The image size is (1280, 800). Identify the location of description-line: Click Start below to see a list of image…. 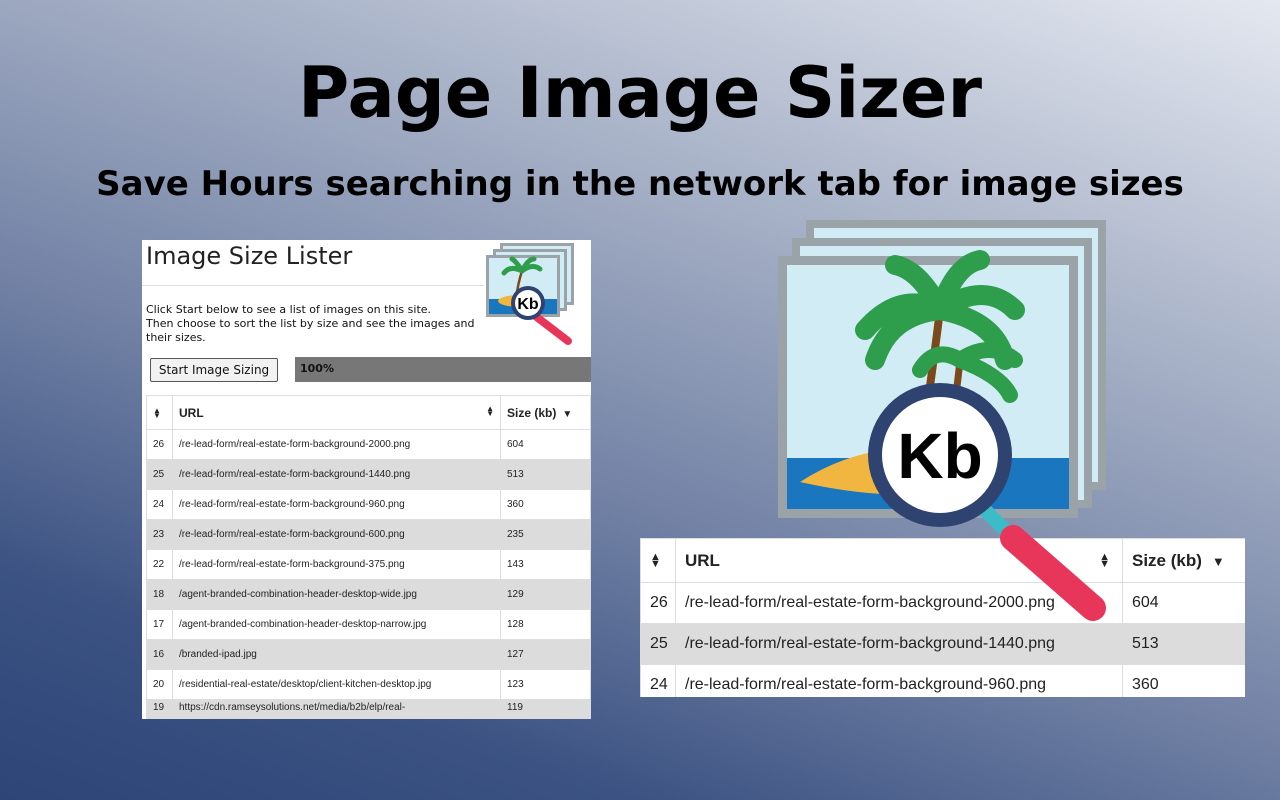
(289, 309).